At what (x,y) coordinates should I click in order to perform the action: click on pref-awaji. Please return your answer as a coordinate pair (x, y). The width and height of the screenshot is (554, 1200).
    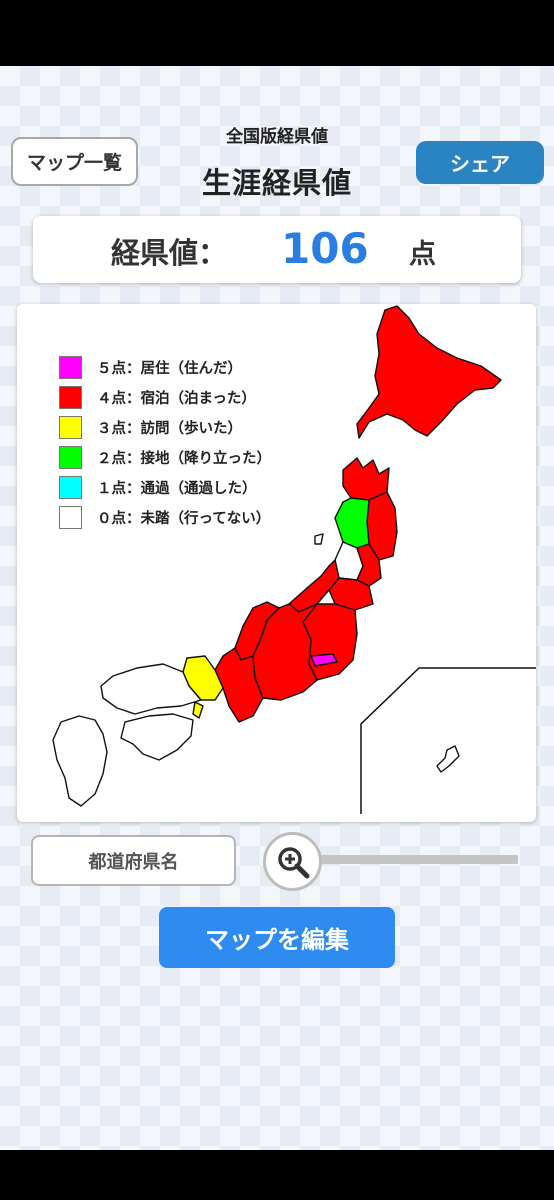
    Looking at the image, I should click on (198, 710).